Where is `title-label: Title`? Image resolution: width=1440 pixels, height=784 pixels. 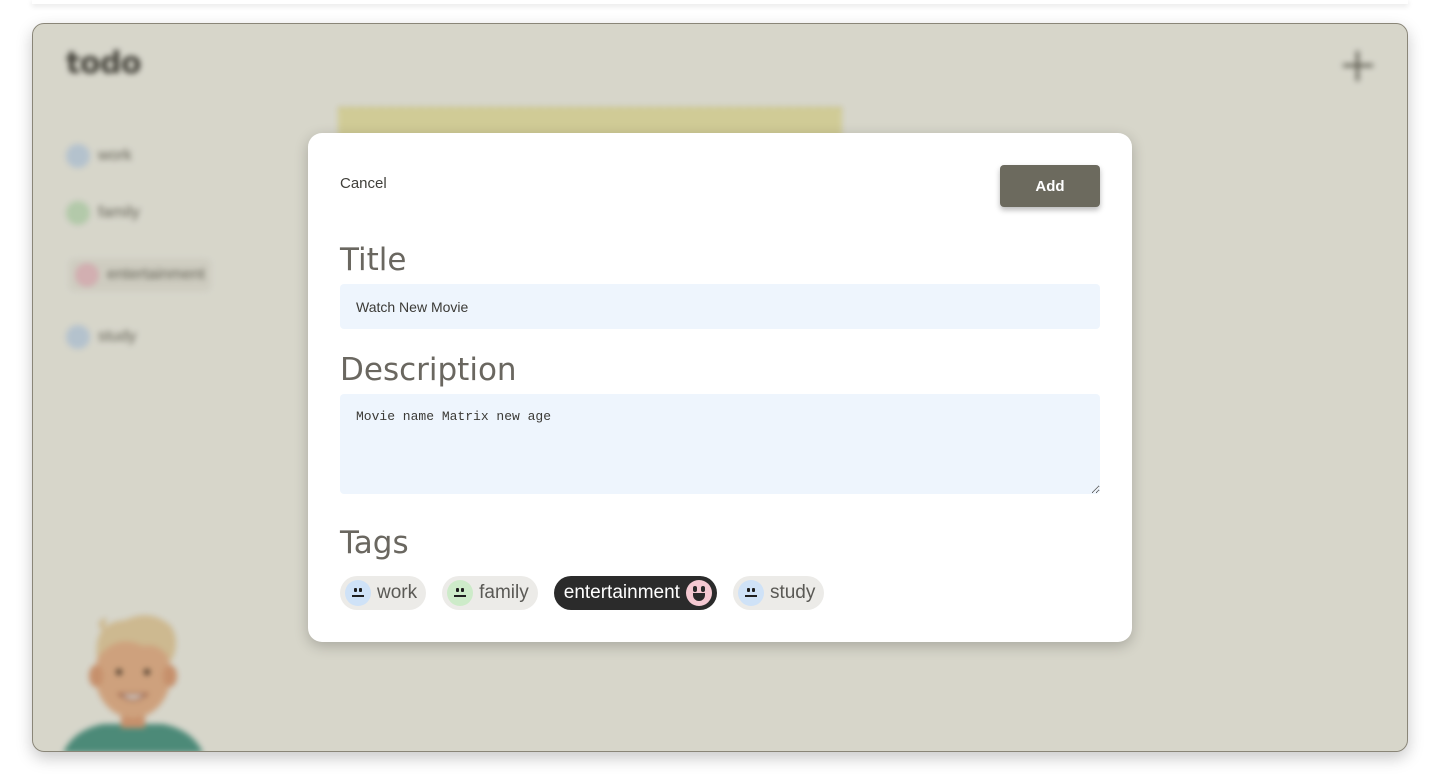 title-label: Title is located at coordinates (373, 260).